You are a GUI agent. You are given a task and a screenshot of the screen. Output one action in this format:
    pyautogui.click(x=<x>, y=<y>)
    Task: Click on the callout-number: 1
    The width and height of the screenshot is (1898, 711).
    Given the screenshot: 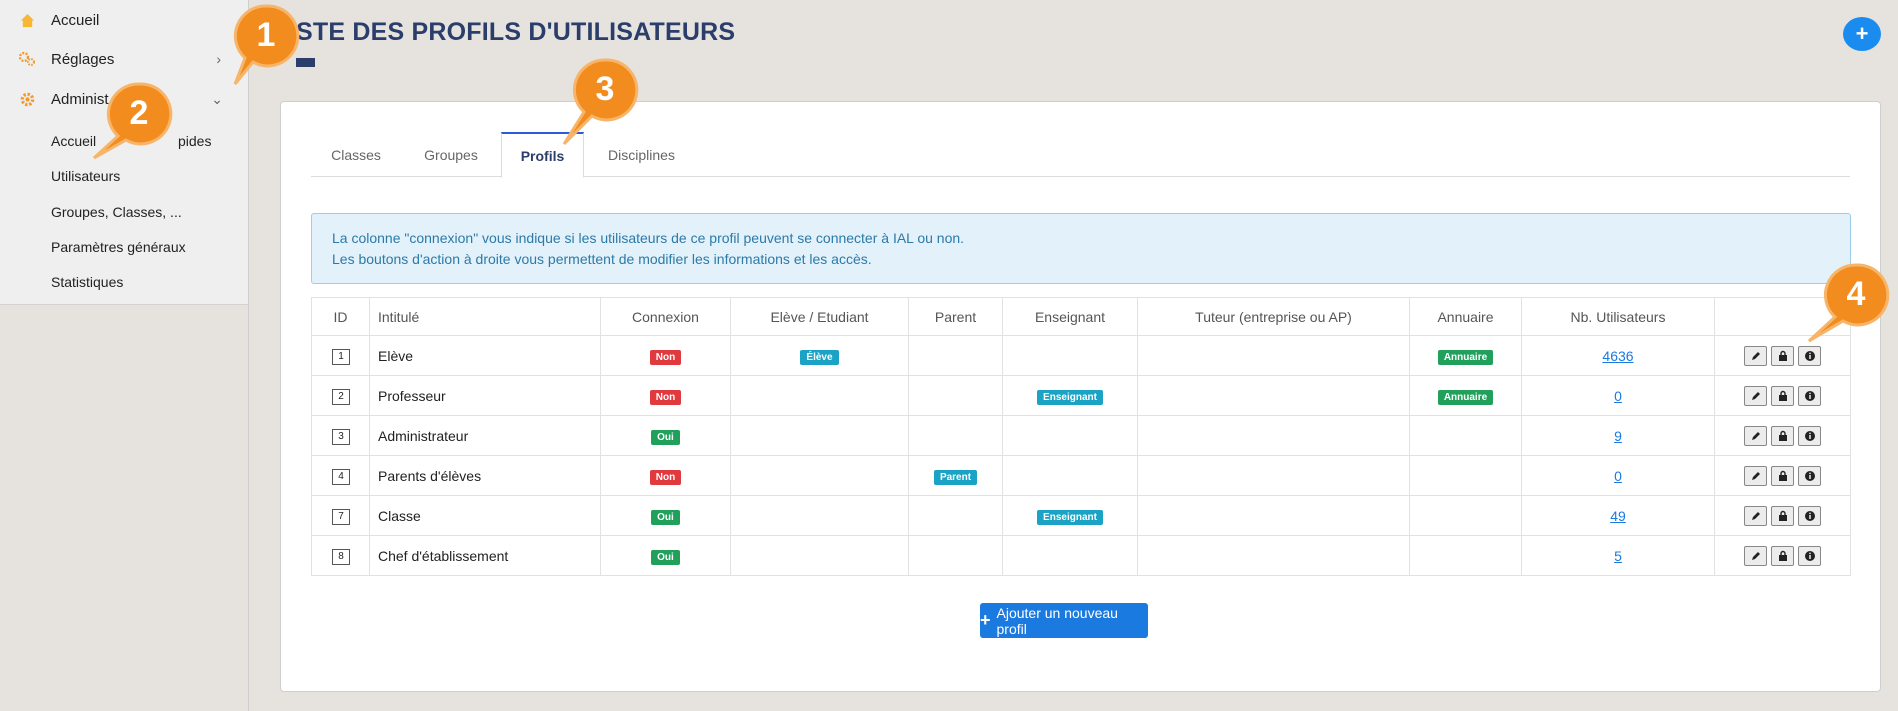 What is the action you would take?
    pyautogui.click(x=266, y=34)
    